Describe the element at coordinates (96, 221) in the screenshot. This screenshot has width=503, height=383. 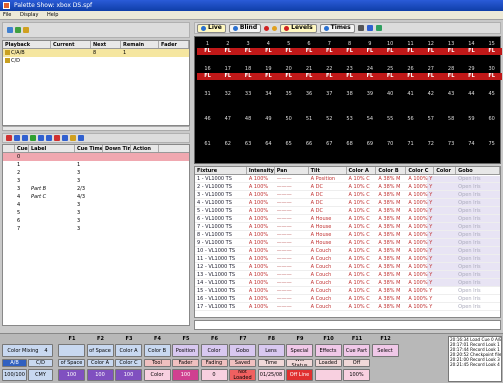
I see `cue-row: 63` at that location.